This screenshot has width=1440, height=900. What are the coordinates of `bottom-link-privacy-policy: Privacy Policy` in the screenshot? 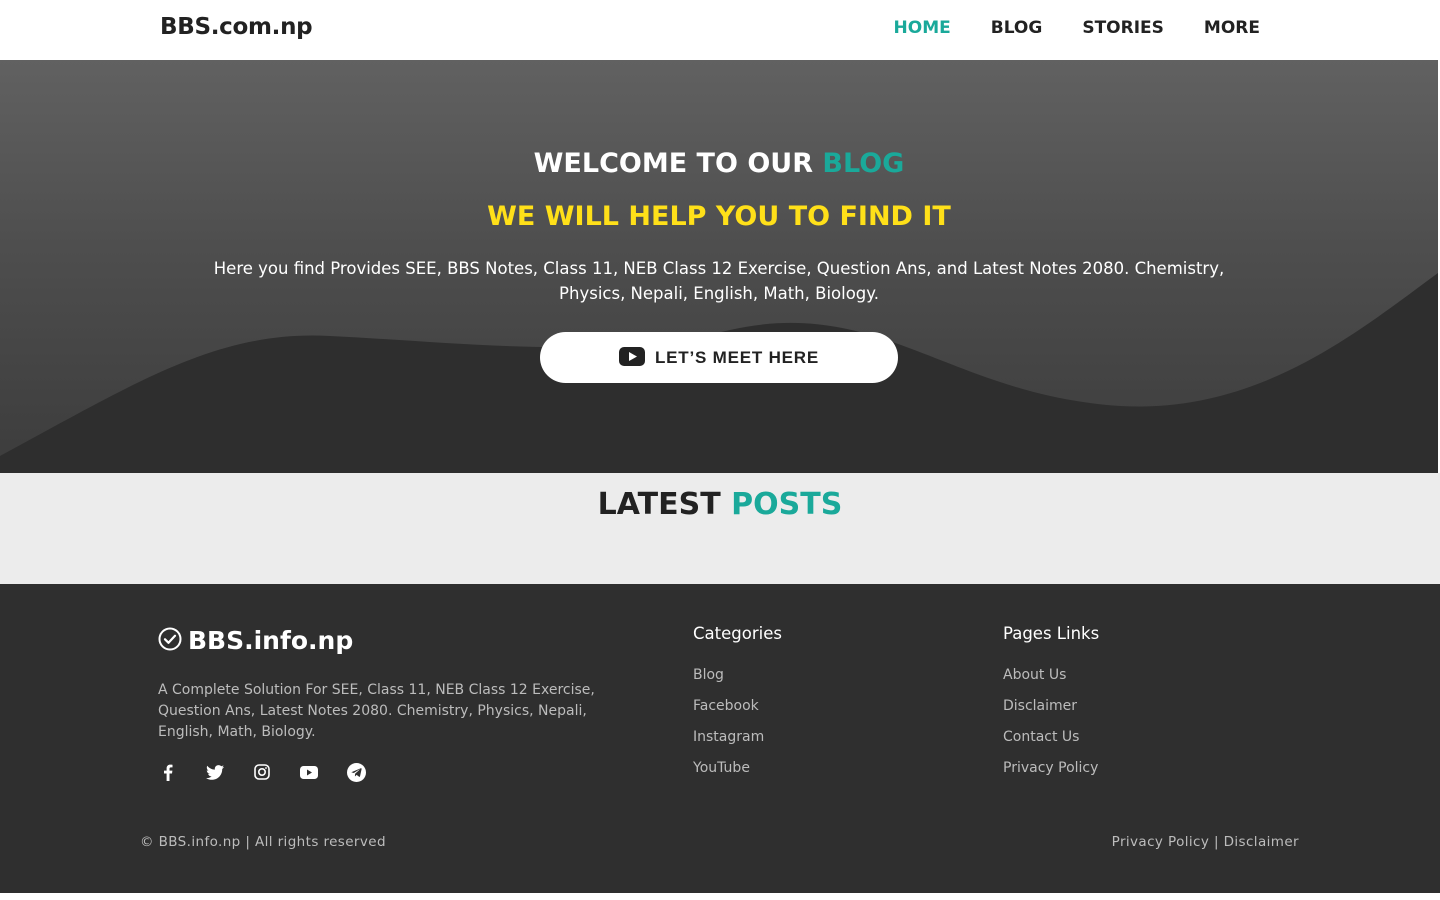 It's located at (1161, 842).